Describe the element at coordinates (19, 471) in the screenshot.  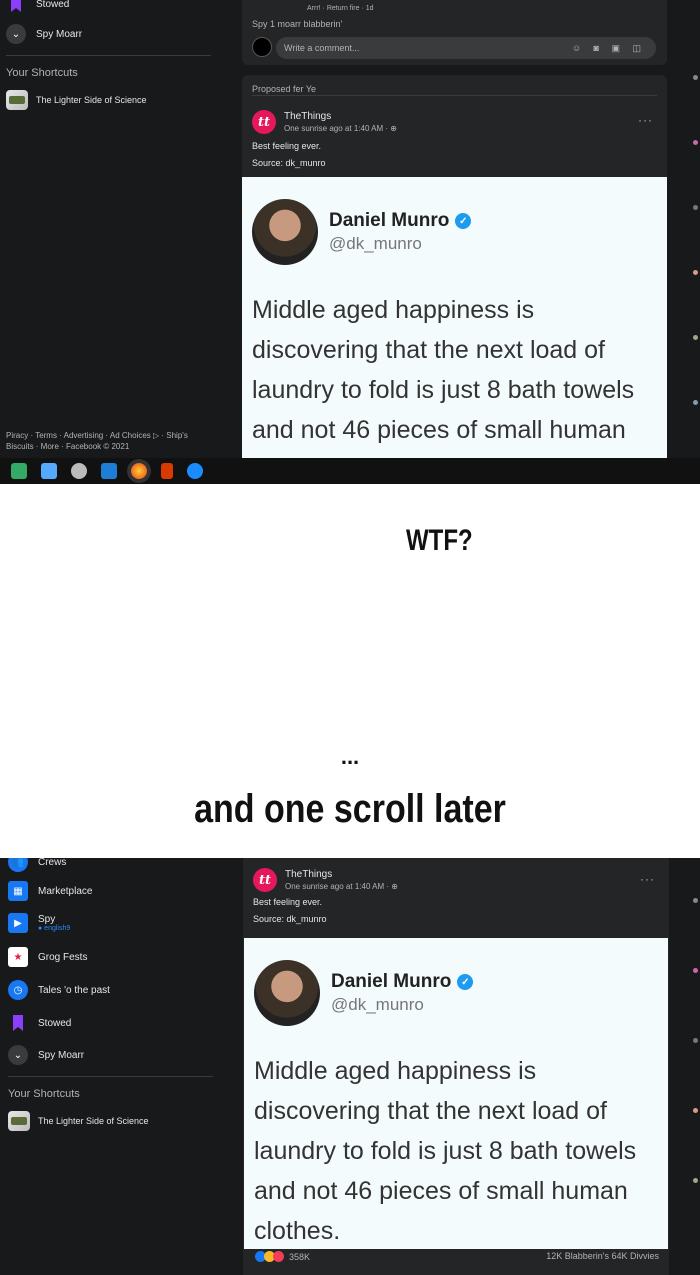
I see `notepad-icon` at that location.